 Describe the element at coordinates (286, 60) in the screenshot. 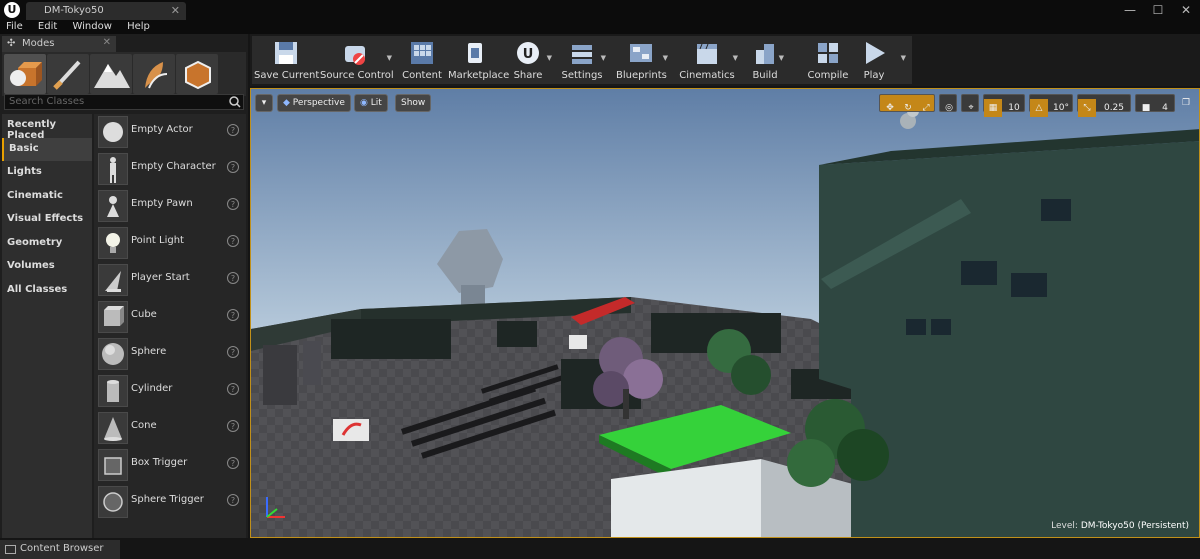

I see `save-current-button: Save Current` at that location.